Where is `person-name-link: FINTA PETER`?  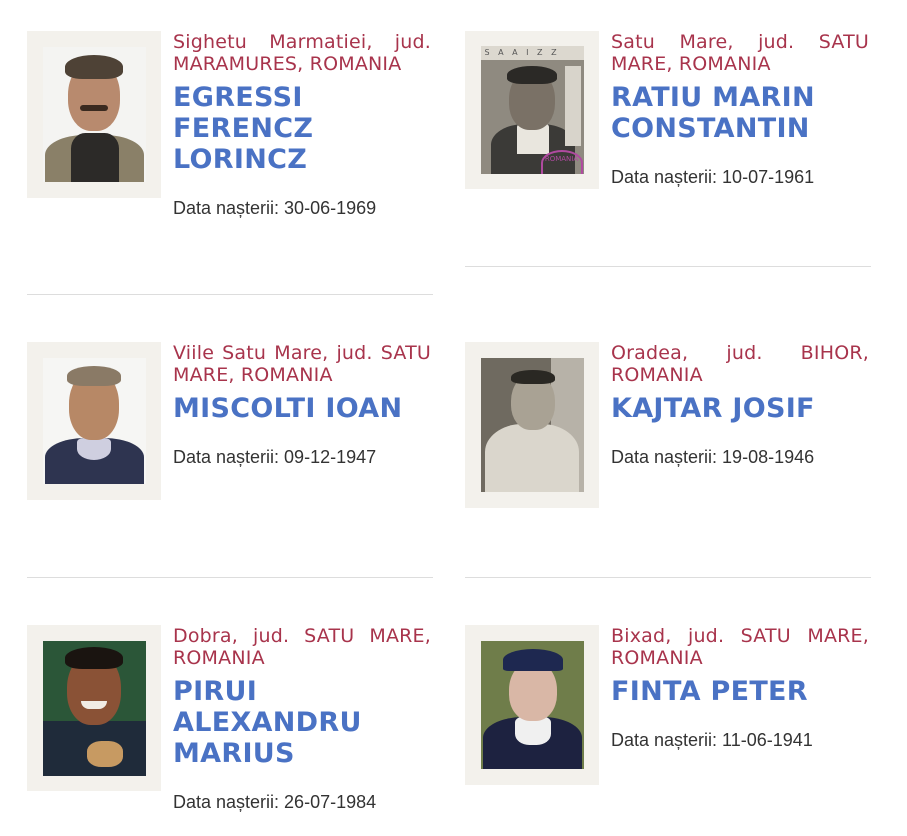 person-name-link: FINTA PETER is located at coordinates (740, 691).